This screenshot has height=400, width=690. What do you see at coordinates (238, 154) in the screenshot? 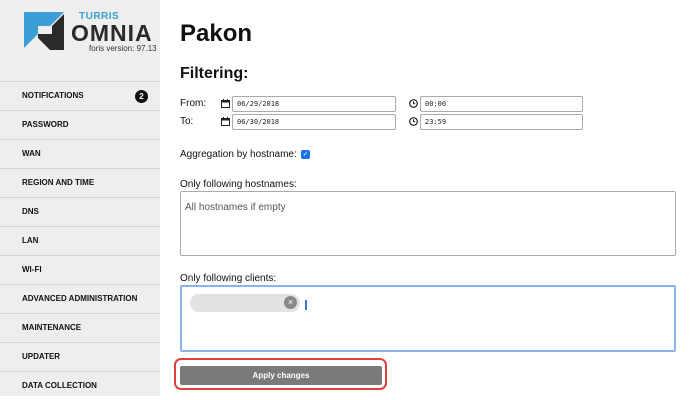
I see `aggregation-label: Aggregation by hostname:` at bounding box center [238, 154].